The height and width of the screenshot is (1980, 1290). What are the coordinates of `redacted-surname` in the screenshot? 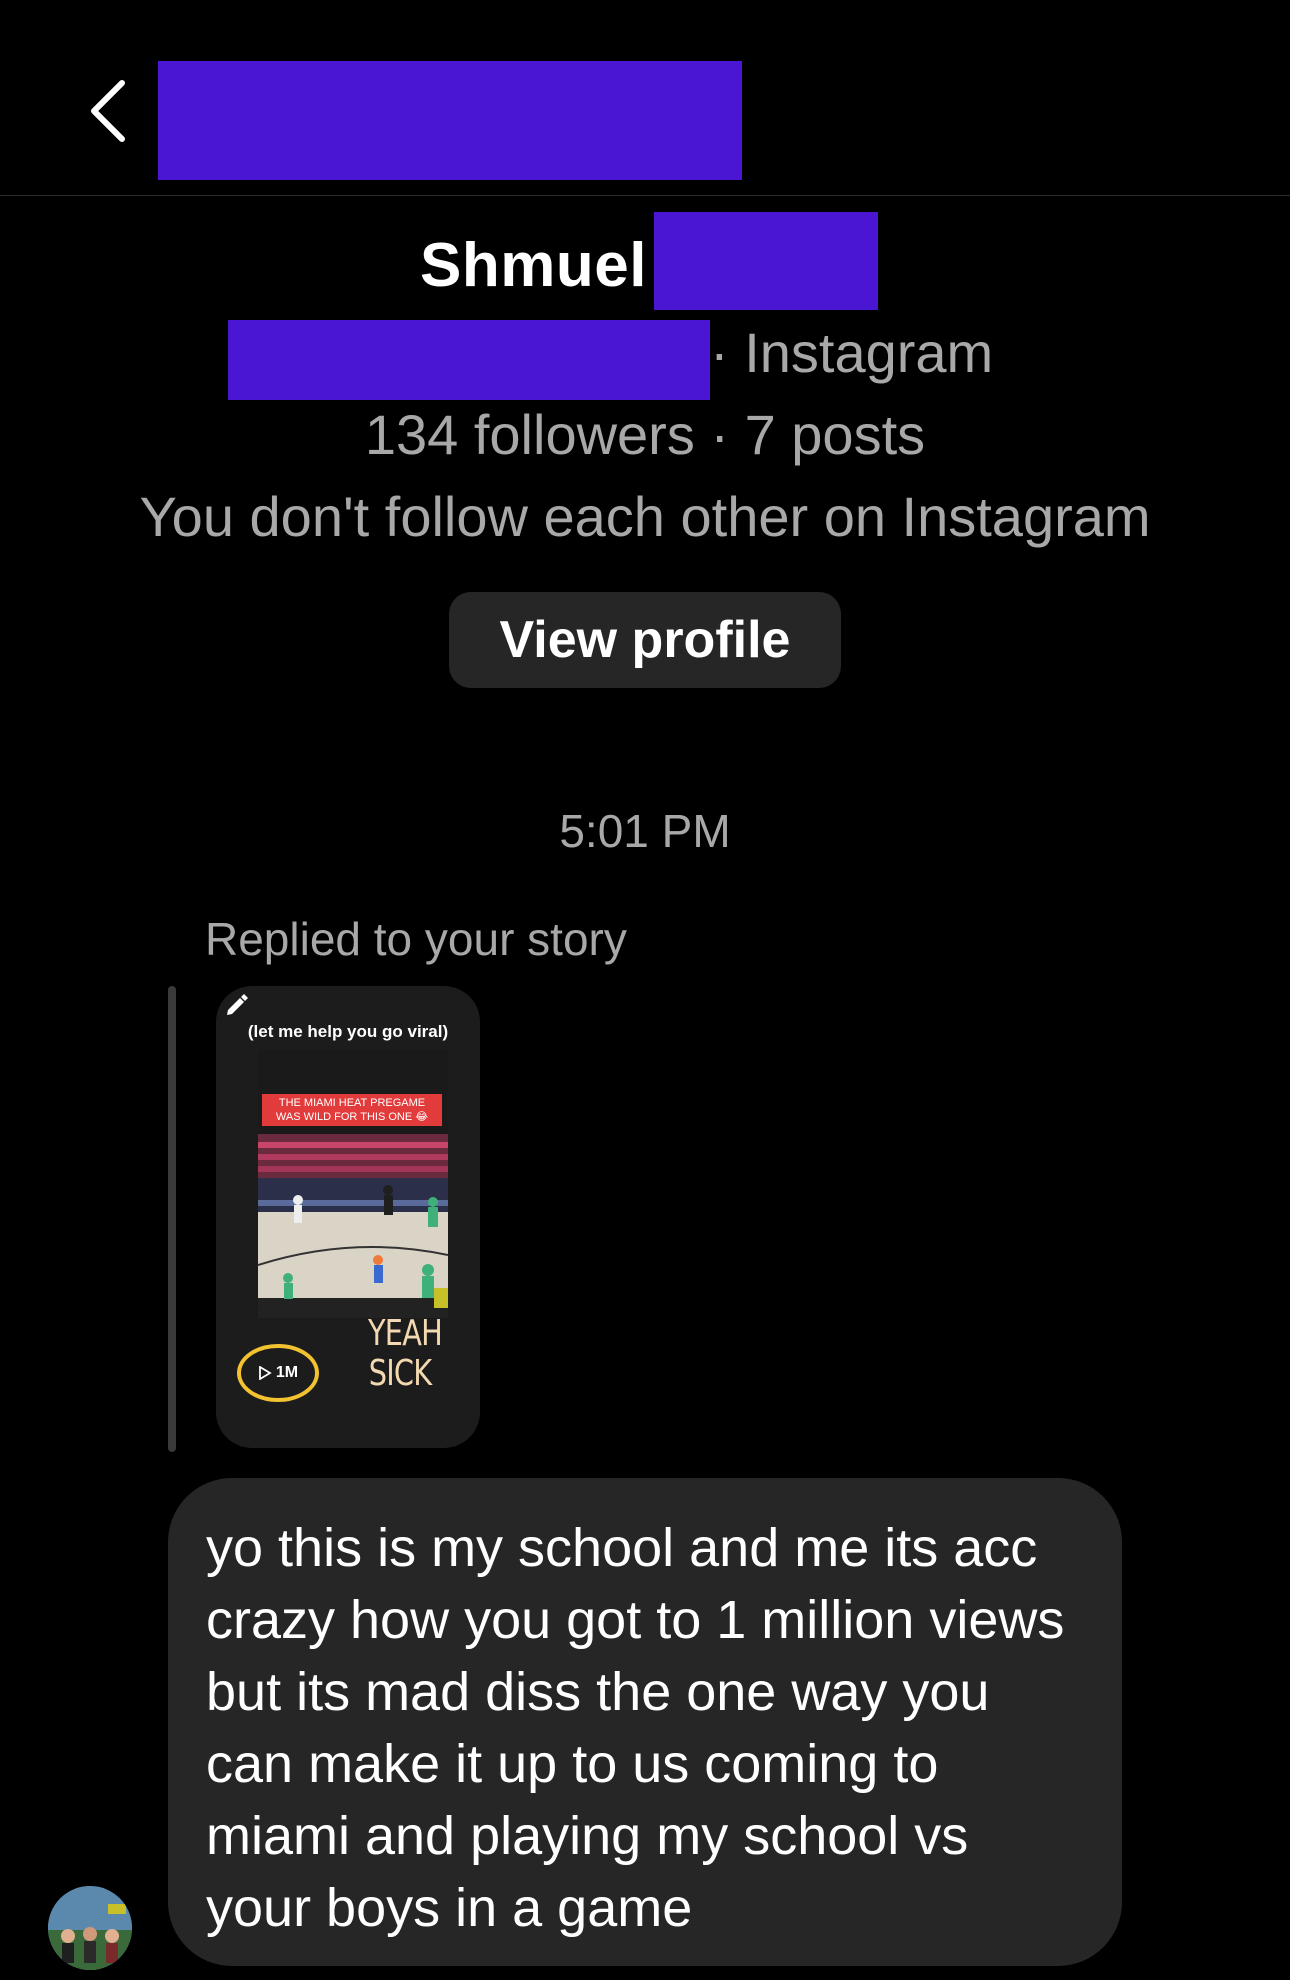 It's located at (766, 261).